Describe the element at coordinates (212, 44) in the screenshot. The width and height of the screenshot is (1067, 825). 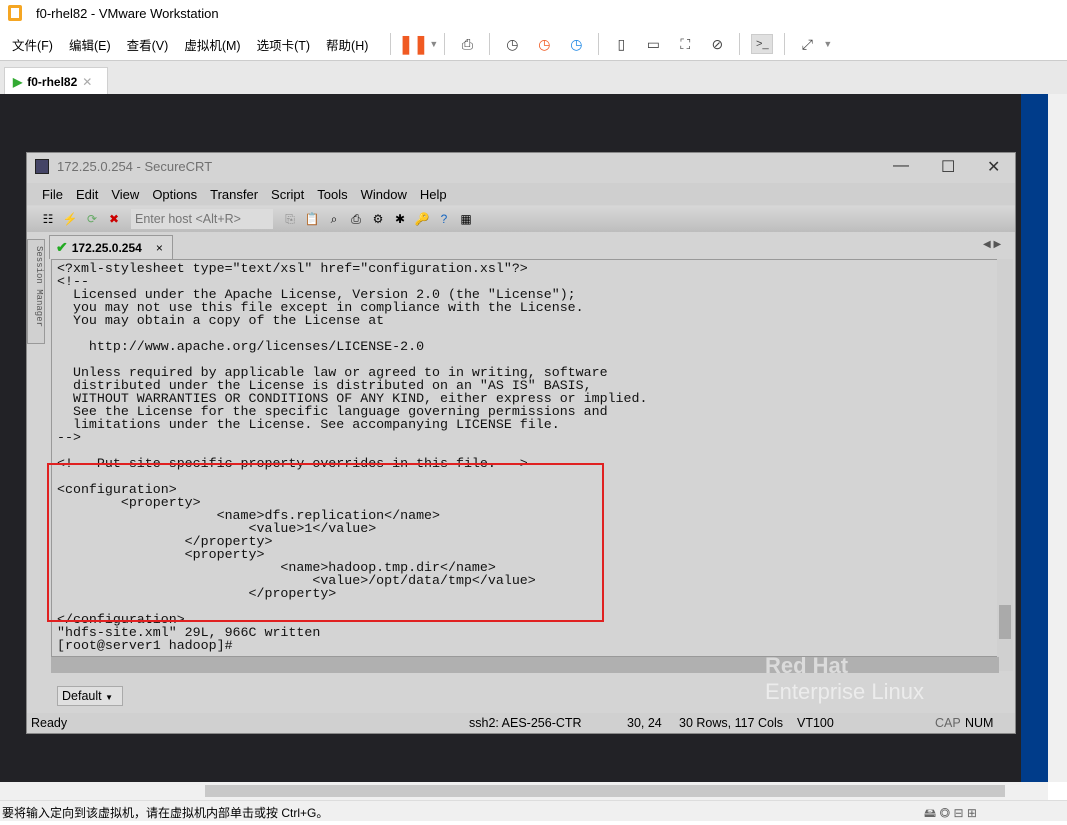
I see `menu-vm: 虚拟机(M)` at that location.